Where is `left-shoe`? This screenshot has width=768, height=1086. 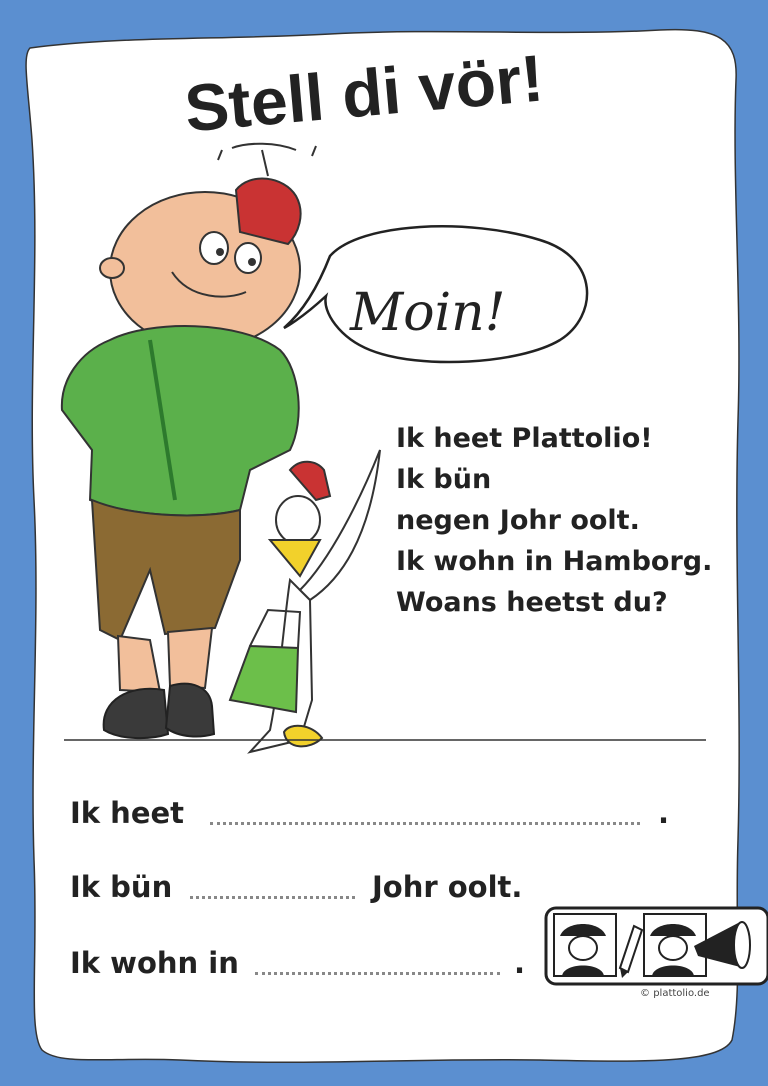
left-shoe is located at coordinates (136, 713).